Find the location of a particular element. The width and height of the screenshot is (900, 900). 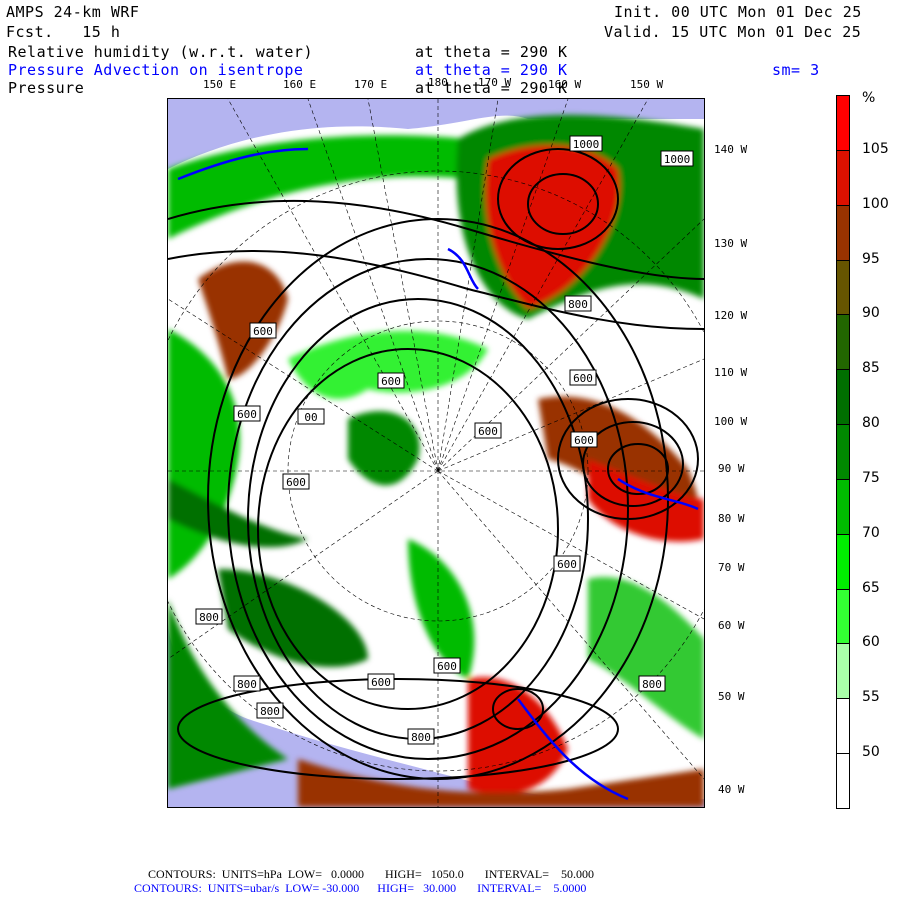

colorbar-label: 100 is located at coordinates (875, 203).